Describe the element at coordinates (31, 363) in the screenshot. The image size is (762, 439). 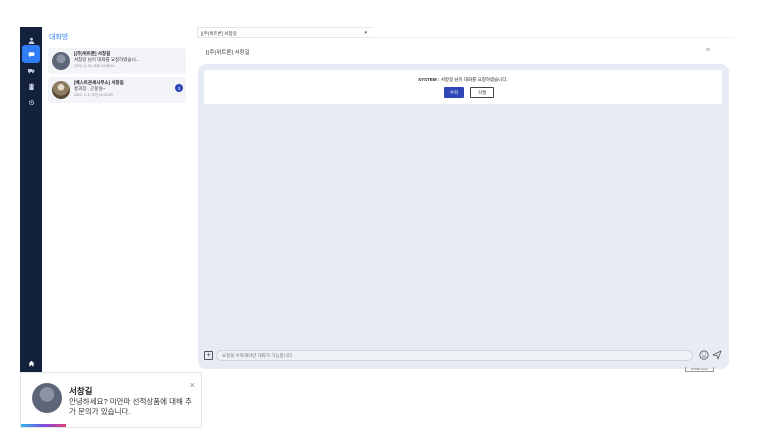
I see `home-icon` at that location.